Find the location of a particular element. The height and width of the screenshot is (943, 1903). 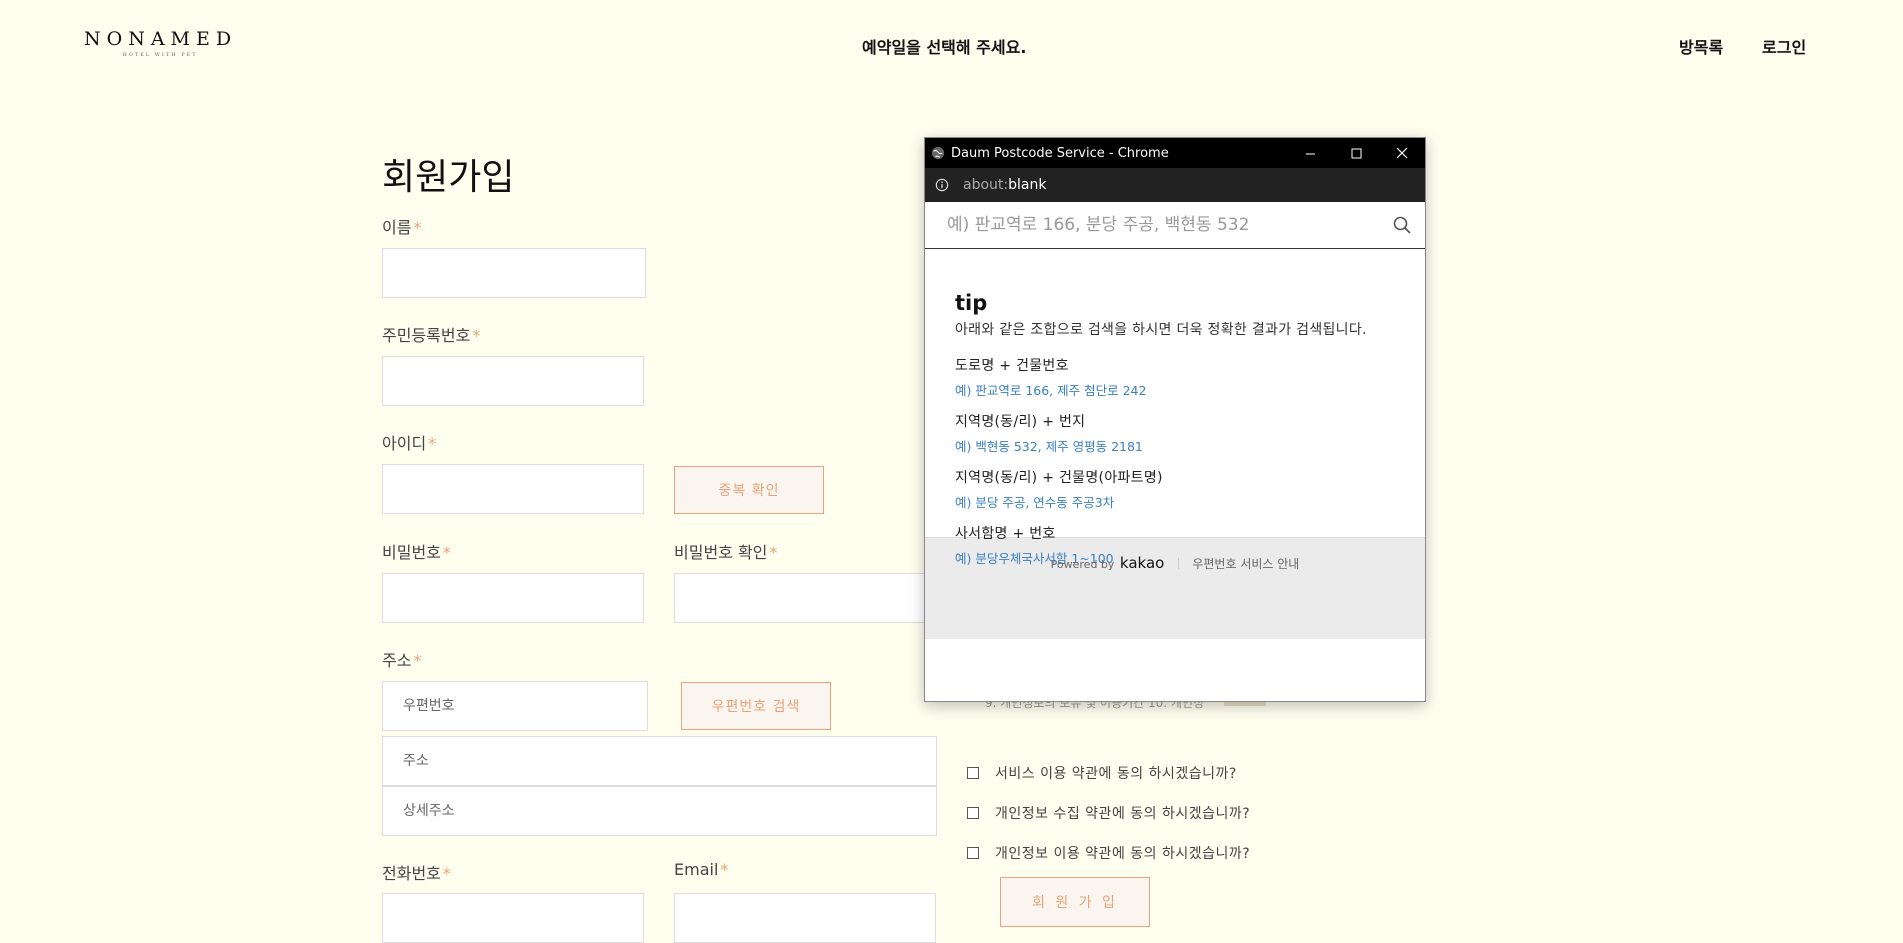

tip-title: tip is located at coordinates (971, 303).